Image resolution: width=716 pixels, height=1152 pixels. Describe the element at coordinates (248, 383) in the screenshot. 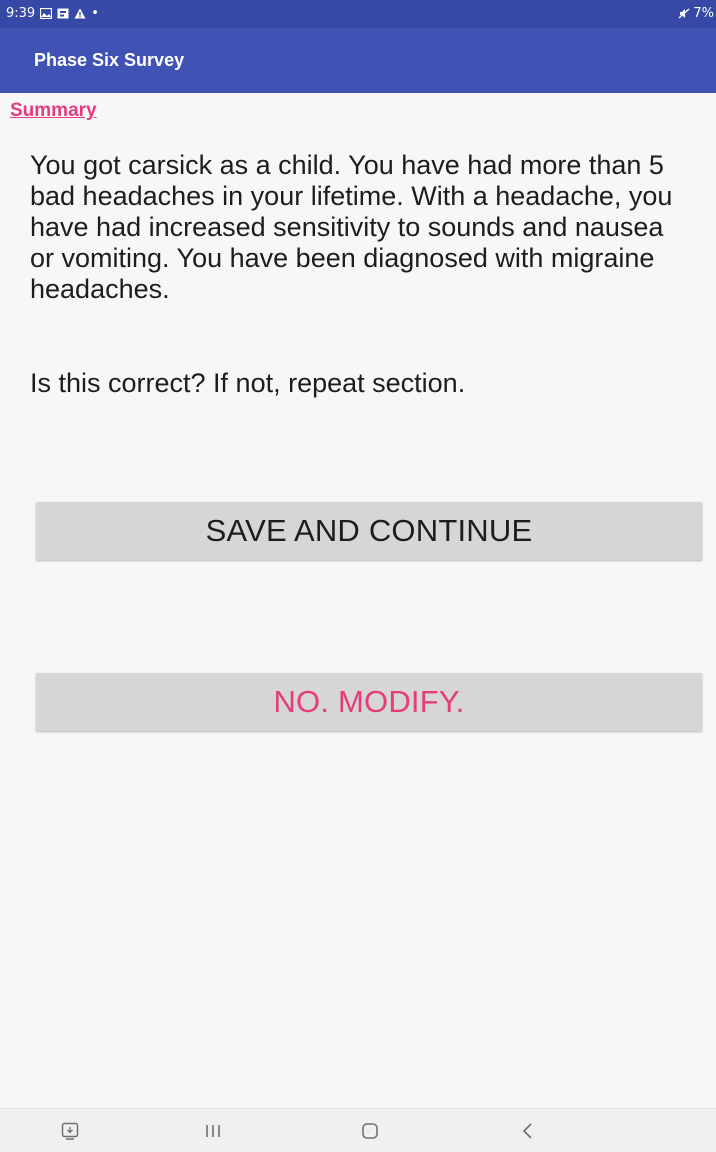

I see `confirmation-question: Is this correct? If not, repeat section.` at that location.